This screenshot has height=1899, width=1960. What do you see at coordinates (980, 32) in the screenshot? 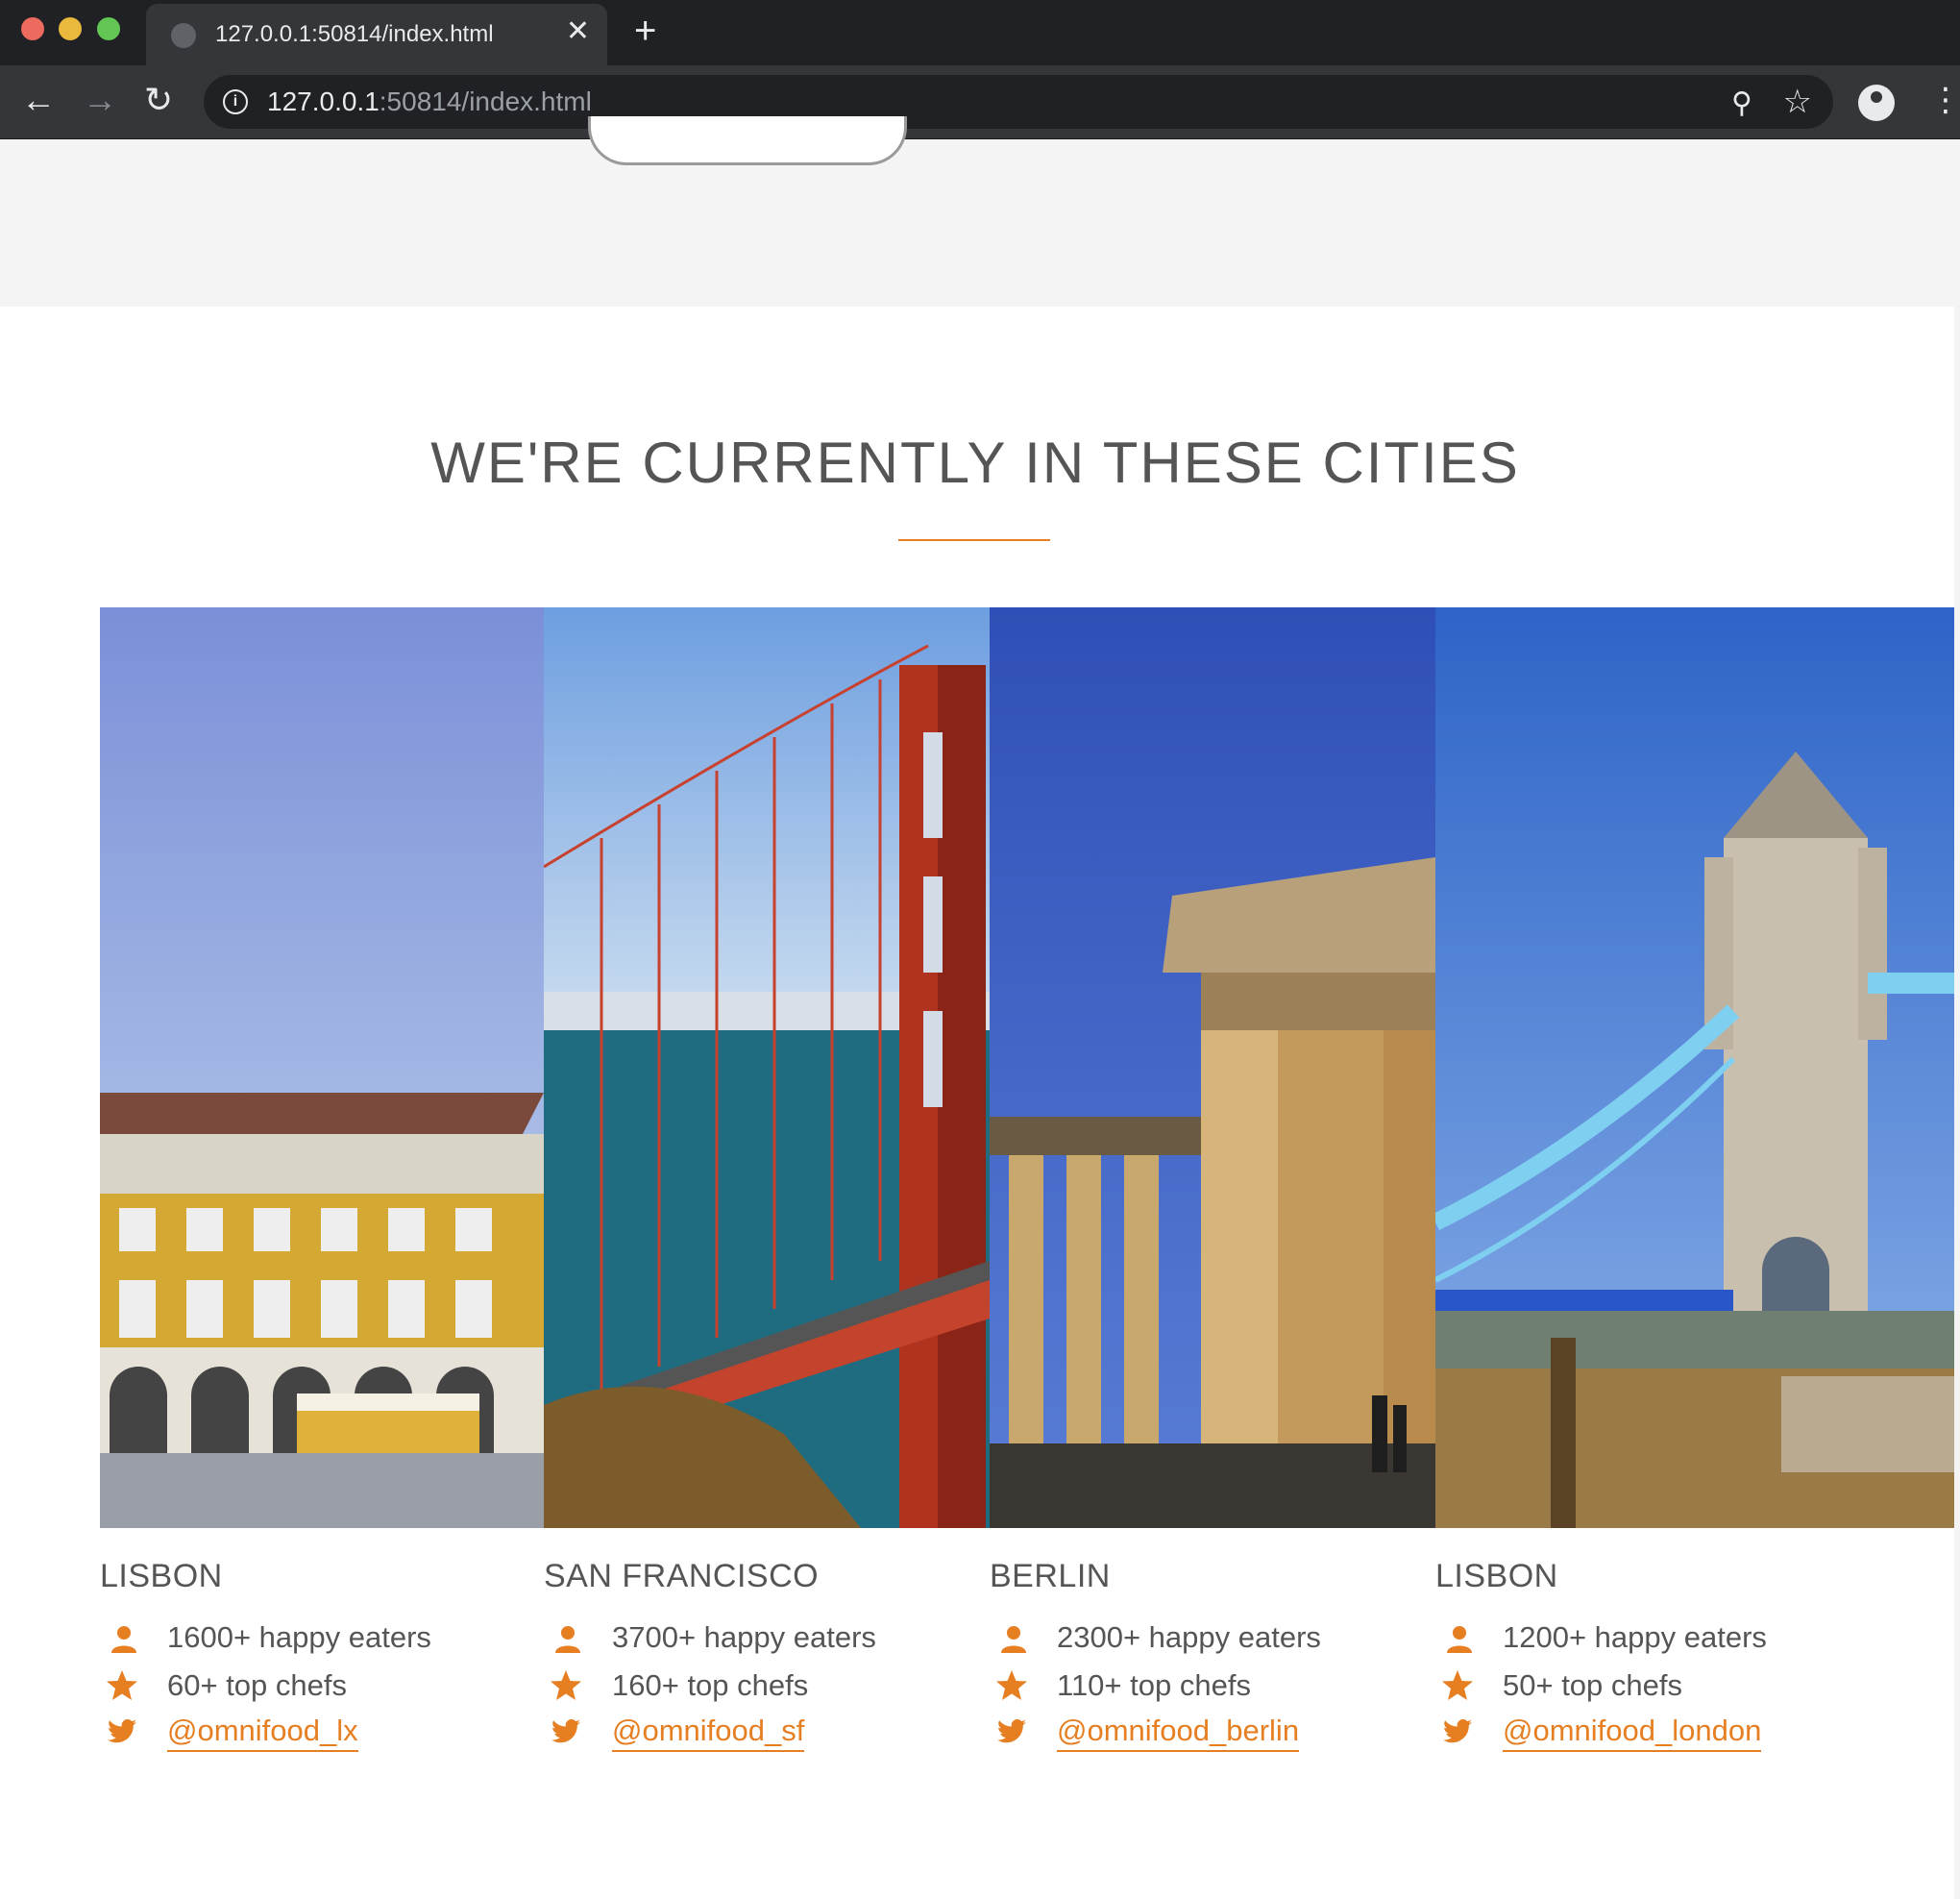
I see `browser-tab-strip: 127.0.0.1:50814/index.html ✕ +` at bounding box center [980, 32].